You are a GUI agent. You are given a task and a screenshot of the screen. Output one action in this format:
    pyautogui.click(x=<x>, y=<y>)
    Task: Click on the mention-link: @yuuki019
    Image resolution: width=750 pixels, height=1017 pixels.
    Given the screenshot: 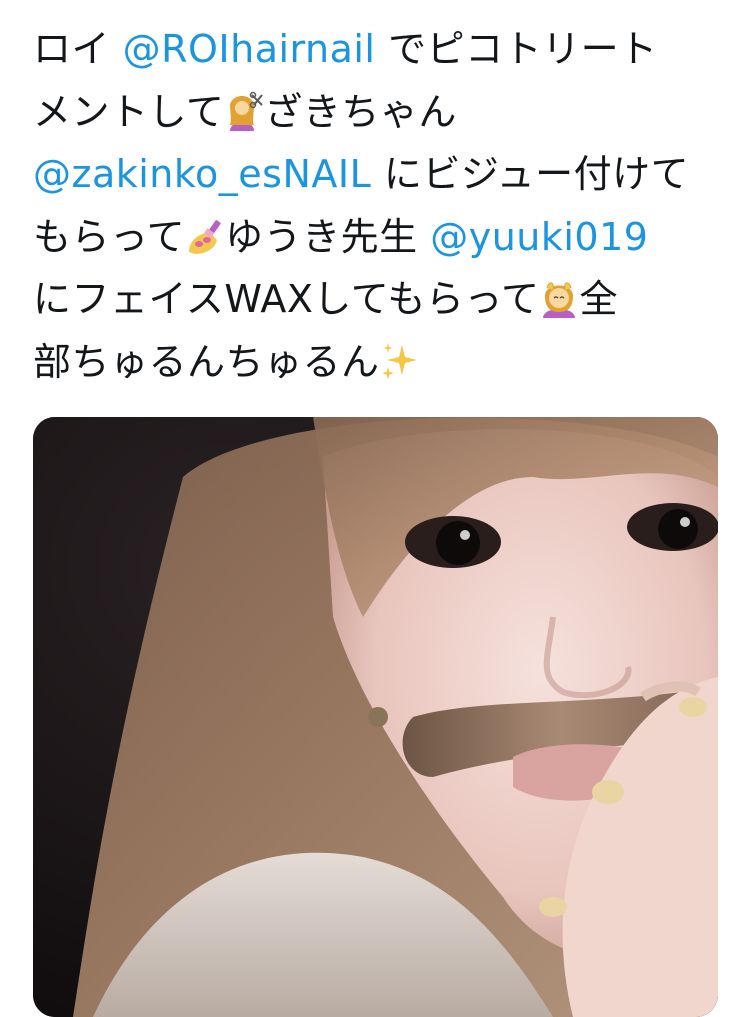 What is the action you would take?
    pyautogui.click(x=539, y=237)
    